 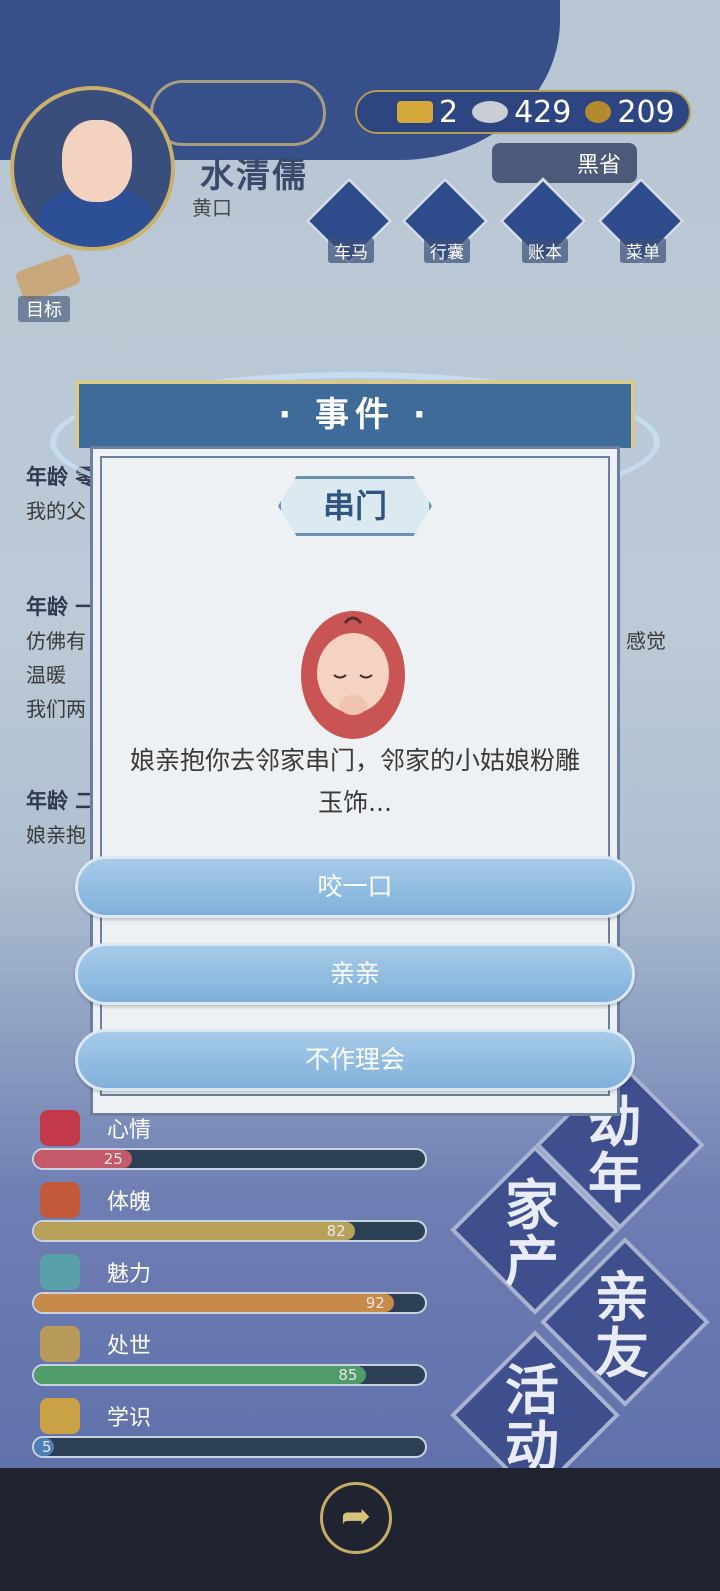 What do you see at coordinates (129, 1202) in the screenshot?
I see `stat-label: 体魄` at bounding box center [129, 1202].